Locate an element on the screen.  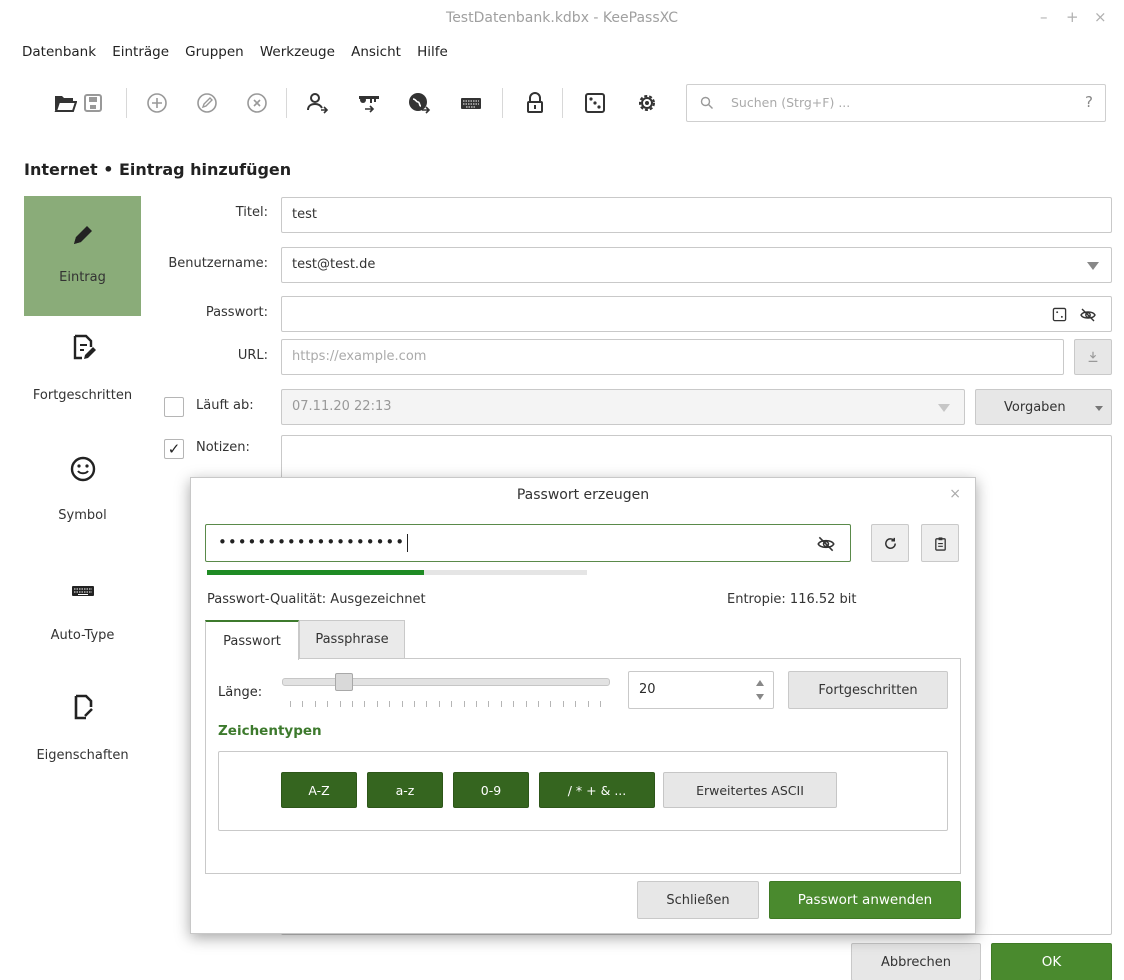
length-spinbox: 20 is located at coordinates (701, 690).